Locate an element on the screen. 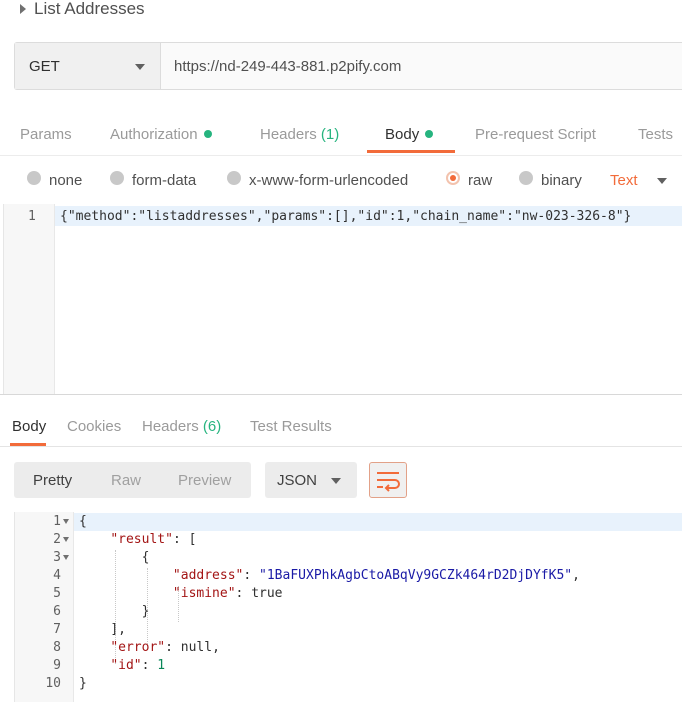 The image size is (682, 702). code-line: 5 "ismine": true is located at coordinates (168, 593).